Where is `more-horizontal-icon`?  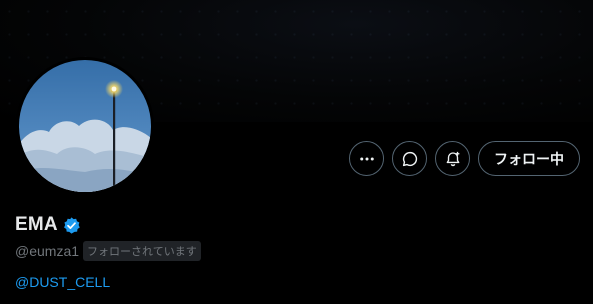
more-horizontal-icon is located at coordinates (366, 158).